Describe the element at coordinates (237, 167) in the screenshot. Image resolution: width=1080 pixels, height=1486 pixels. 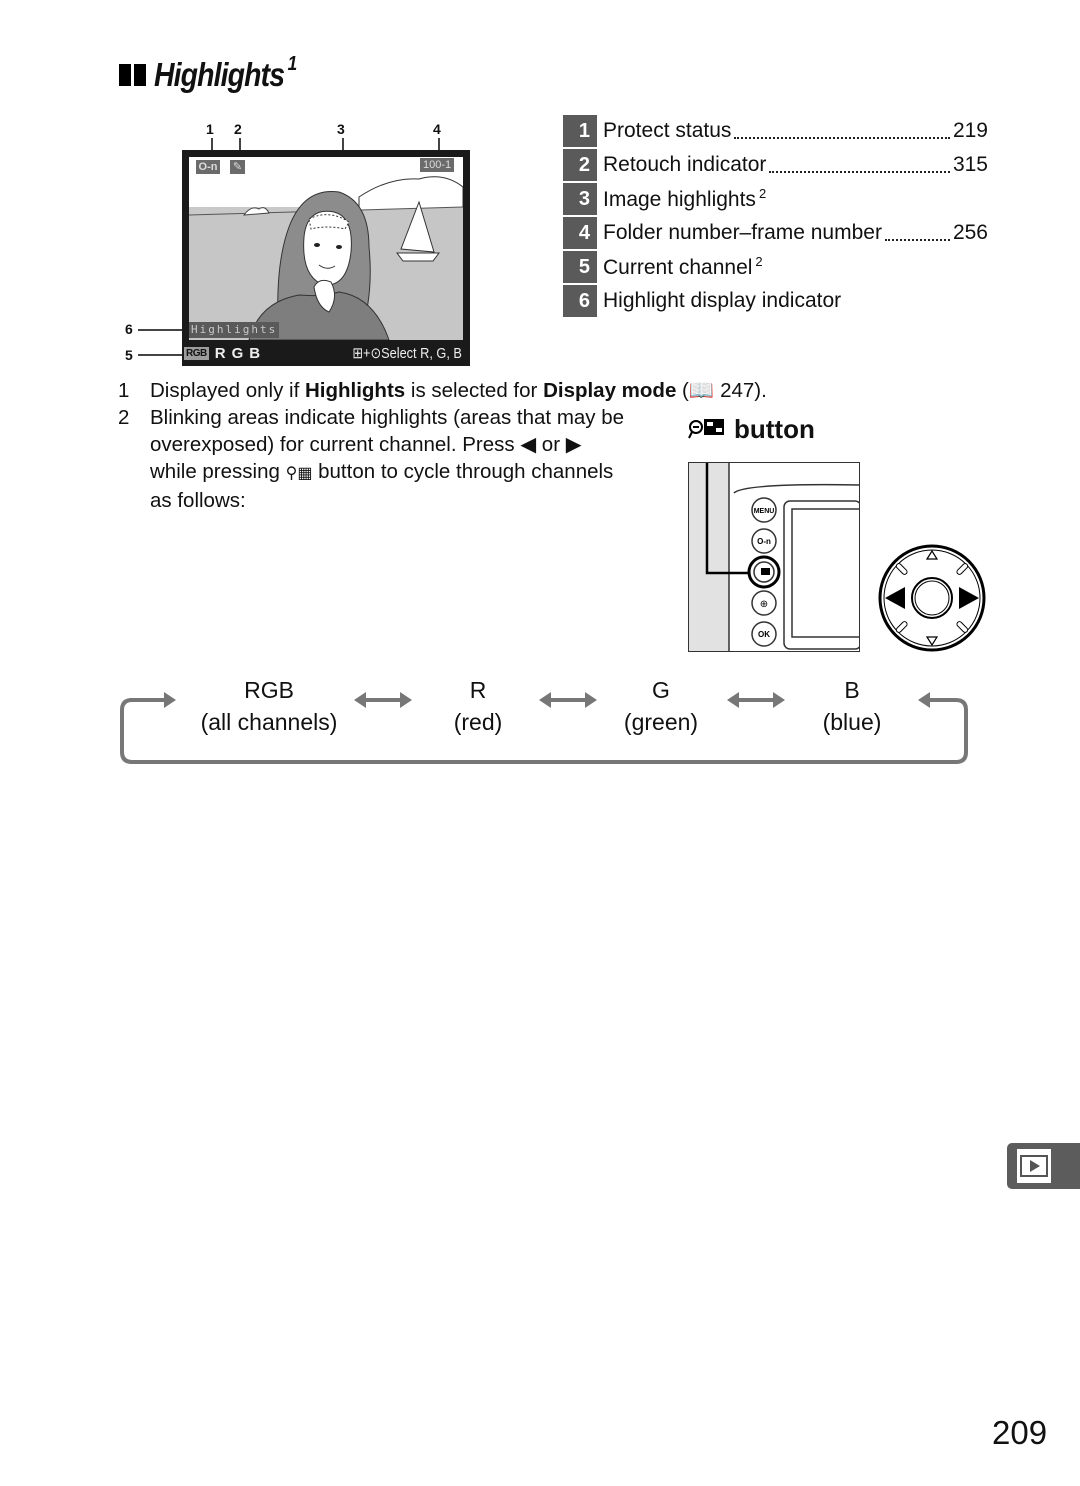
I see `retouch-icon: ✎` at that location.